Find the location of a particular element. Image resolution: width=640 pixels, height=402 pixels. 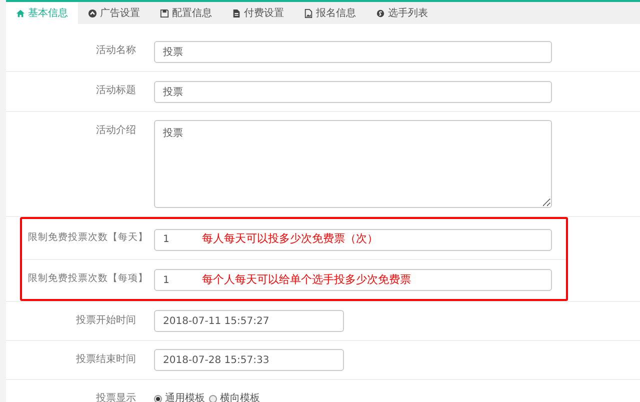

document-icon is located at coordinates (236, 13).